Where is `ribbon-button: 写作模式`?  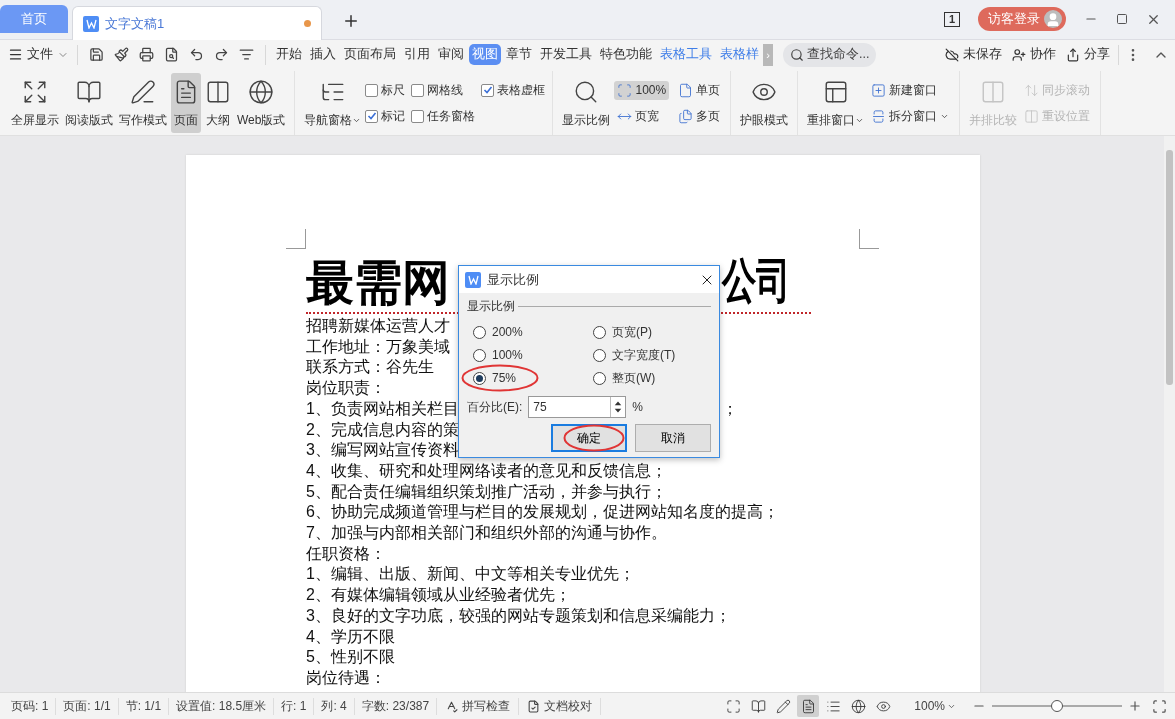 ribbon-button: 写作模式 is located at coordinates (143, 103).